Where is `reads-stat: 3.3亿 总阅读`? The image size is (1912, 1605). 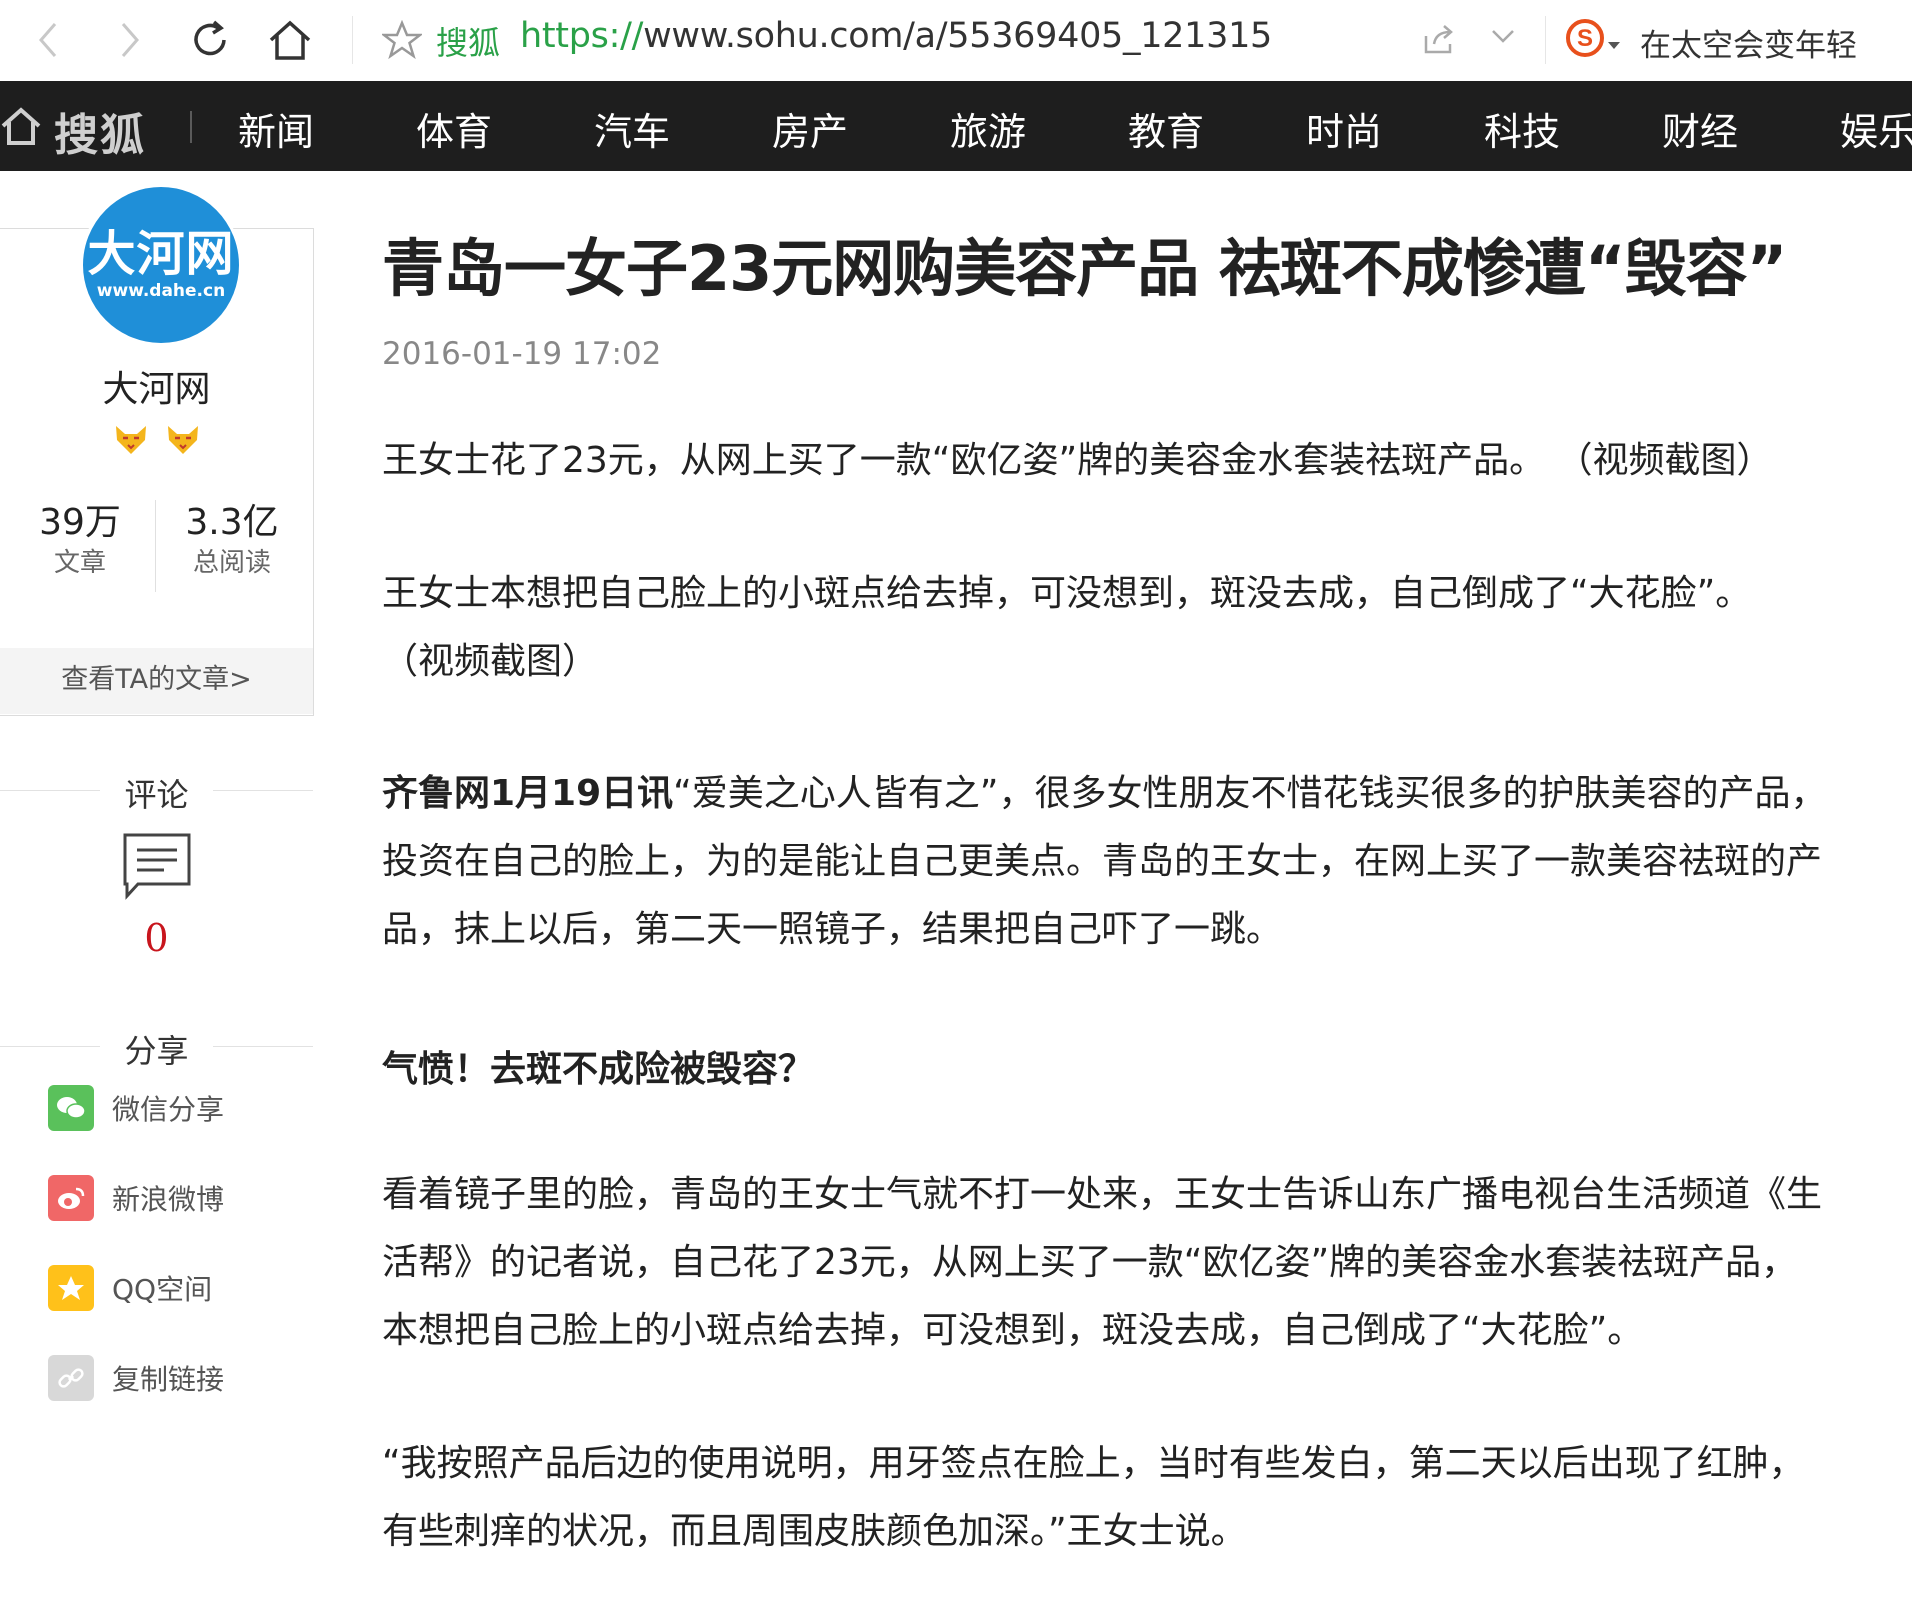 reads-stat: 3.3亿 总阅读 is located at coordinates (232, 540).